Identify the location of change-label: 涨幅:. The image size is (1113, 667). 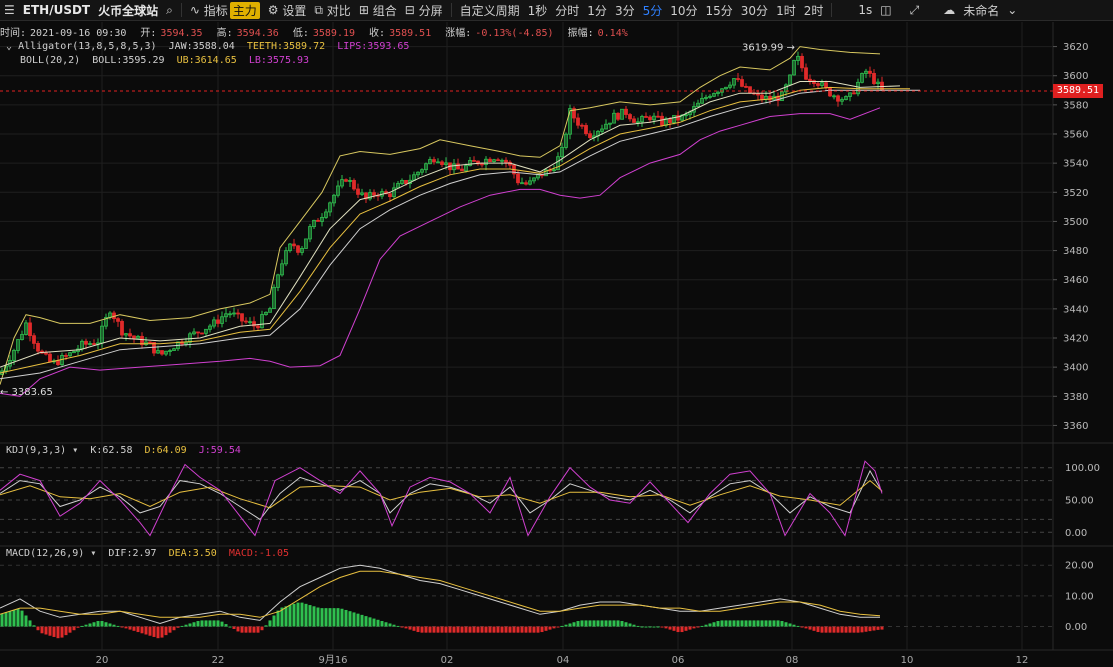
(458, 33).